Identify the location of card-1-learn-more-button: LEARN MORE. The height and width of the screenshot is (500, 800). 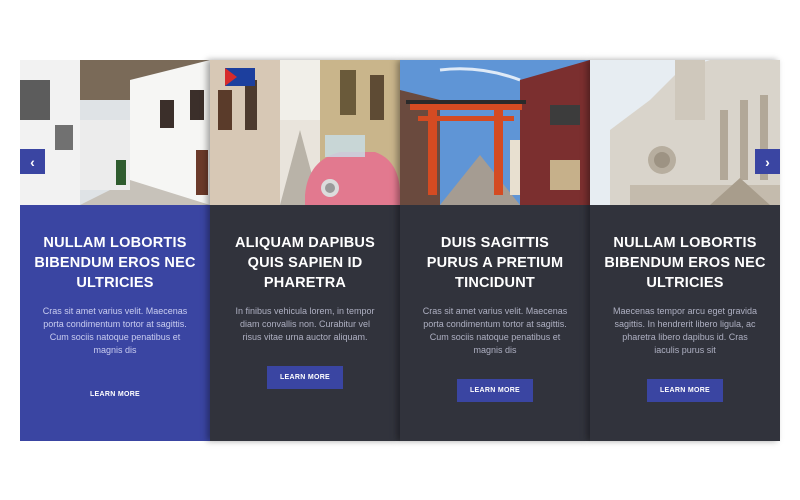
(115, 394).